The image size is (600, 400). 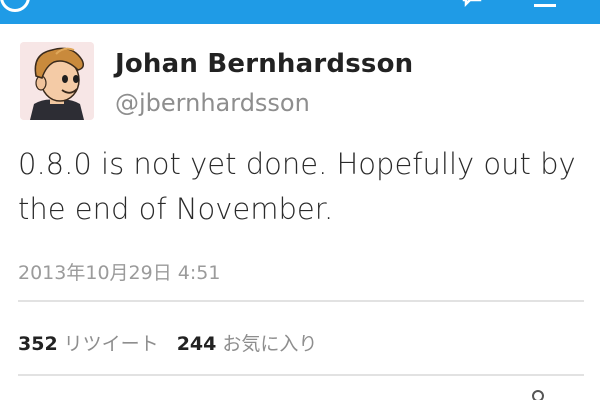 I want to click on favorite-label: お気に入り, so click(x=269, y=344).